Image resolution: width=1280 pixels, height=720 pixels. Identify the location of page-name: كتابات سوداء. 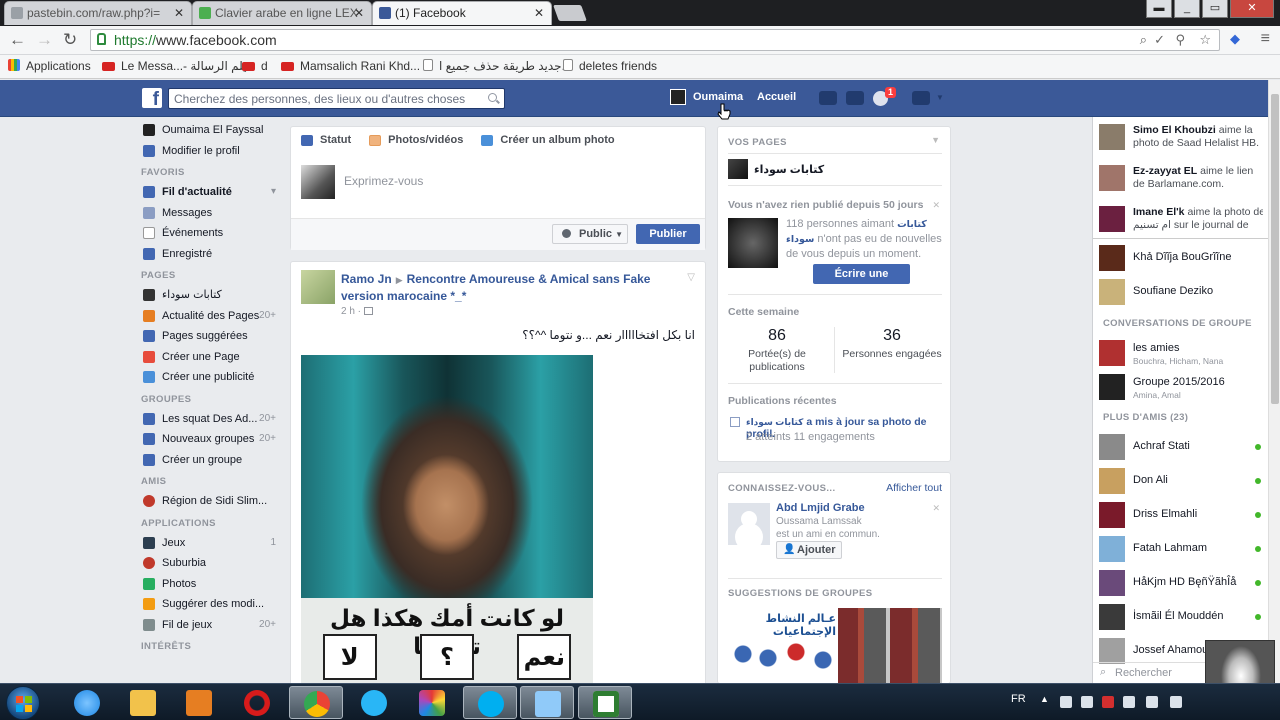
(789, 169).